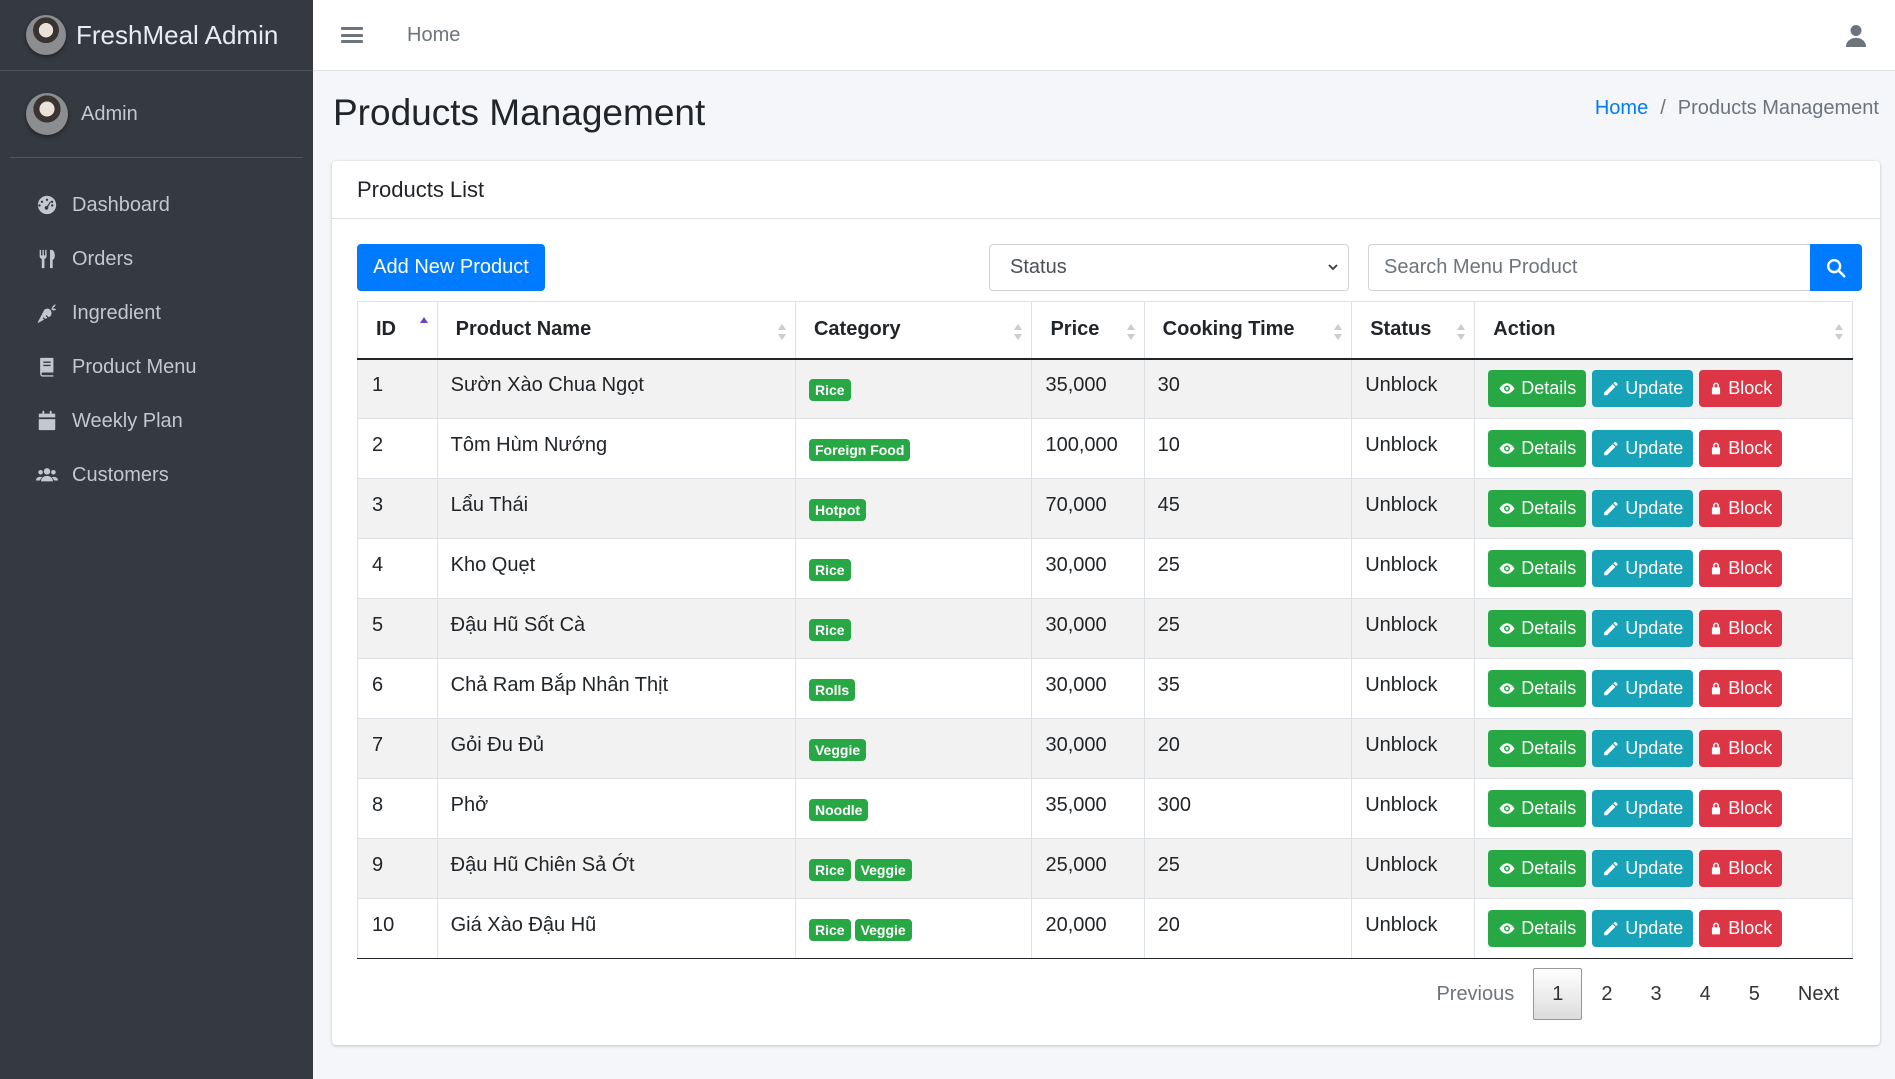 The image size is (1895, 1079). What do you see at coordinates (1656, 994) in the screenshot?
I see `page-3-button: 3` at bounding box center [1656, 994].